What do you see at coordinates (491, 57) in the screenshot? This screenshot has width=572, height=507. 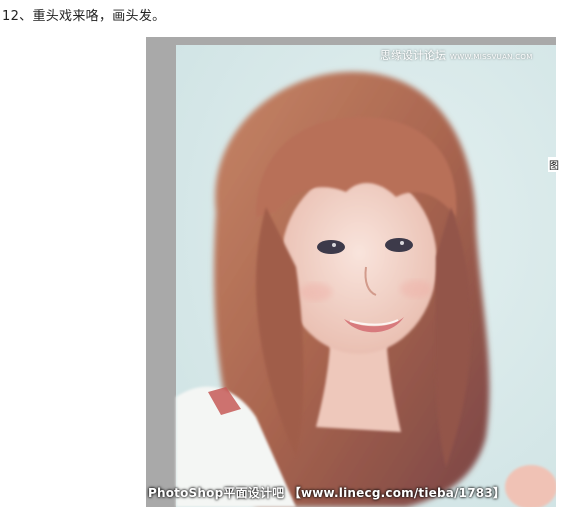 I see `watermark-top-site: WWW.MISSVUAN.COM` at bounding box center [491, 57].